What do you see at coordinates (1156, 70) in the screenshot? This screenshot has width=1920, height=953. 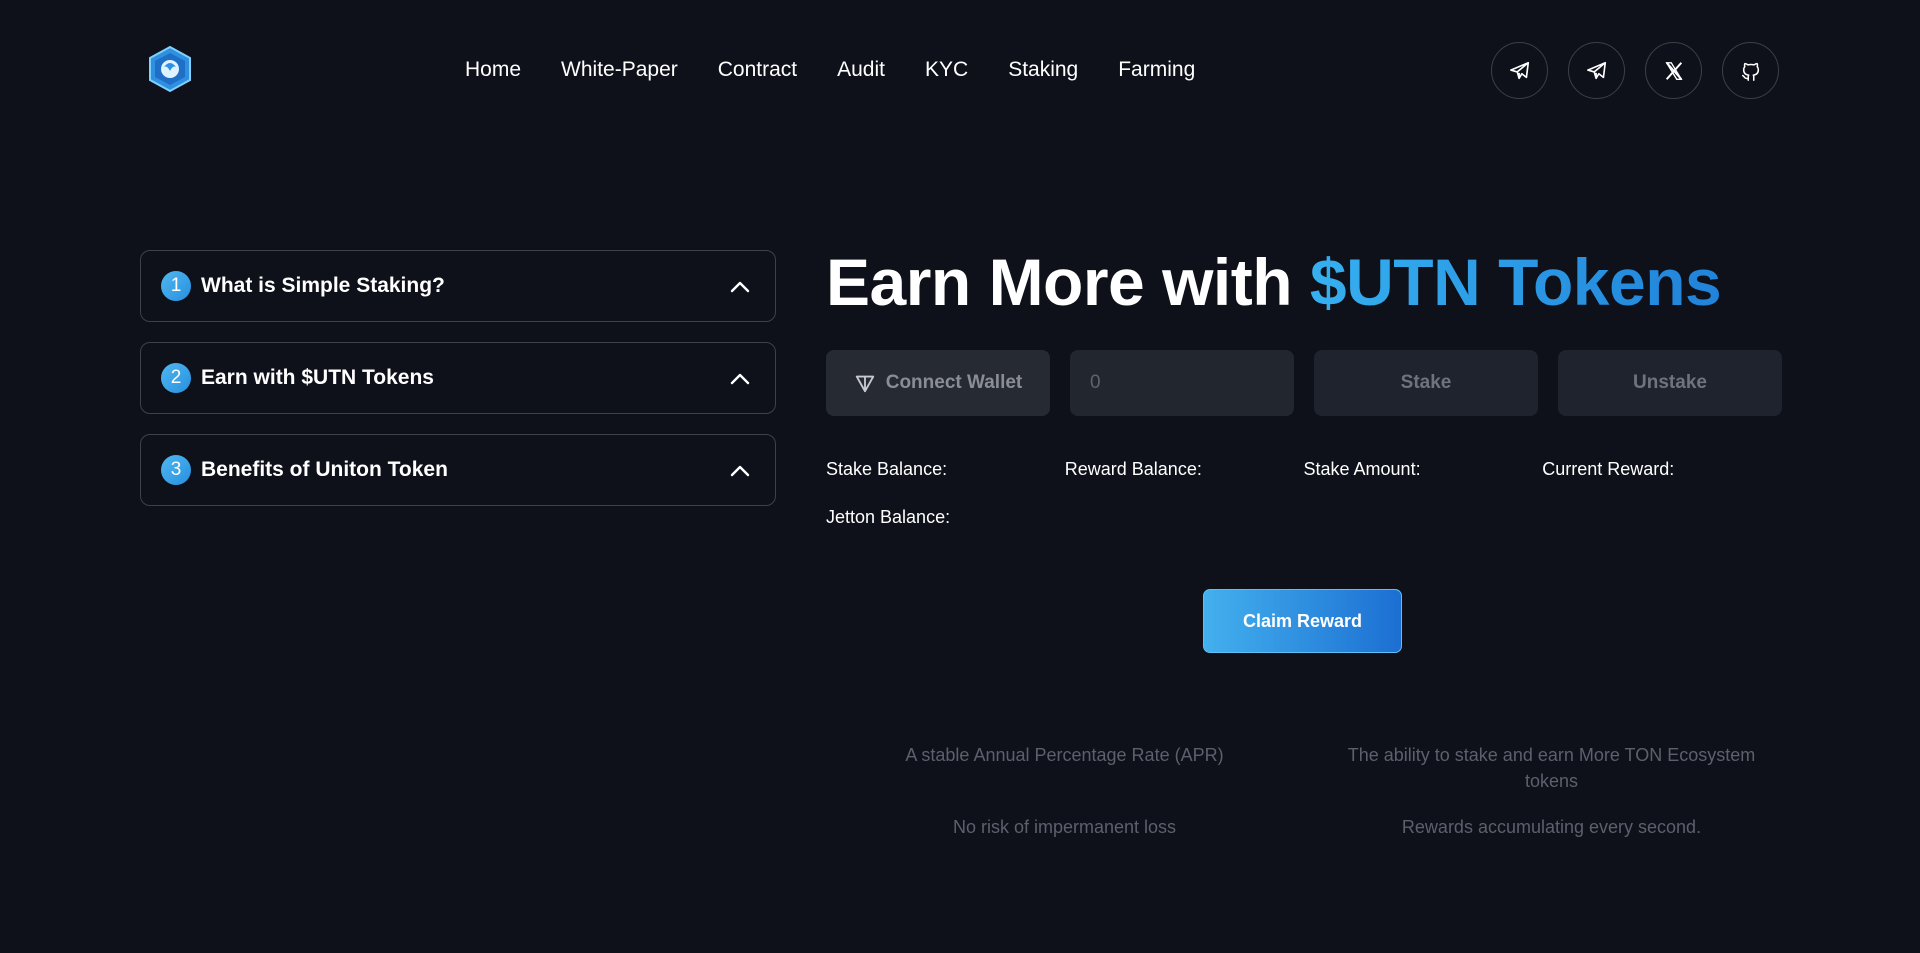 I see `nav-farming: Farming` at bounding box center [1156, 70].